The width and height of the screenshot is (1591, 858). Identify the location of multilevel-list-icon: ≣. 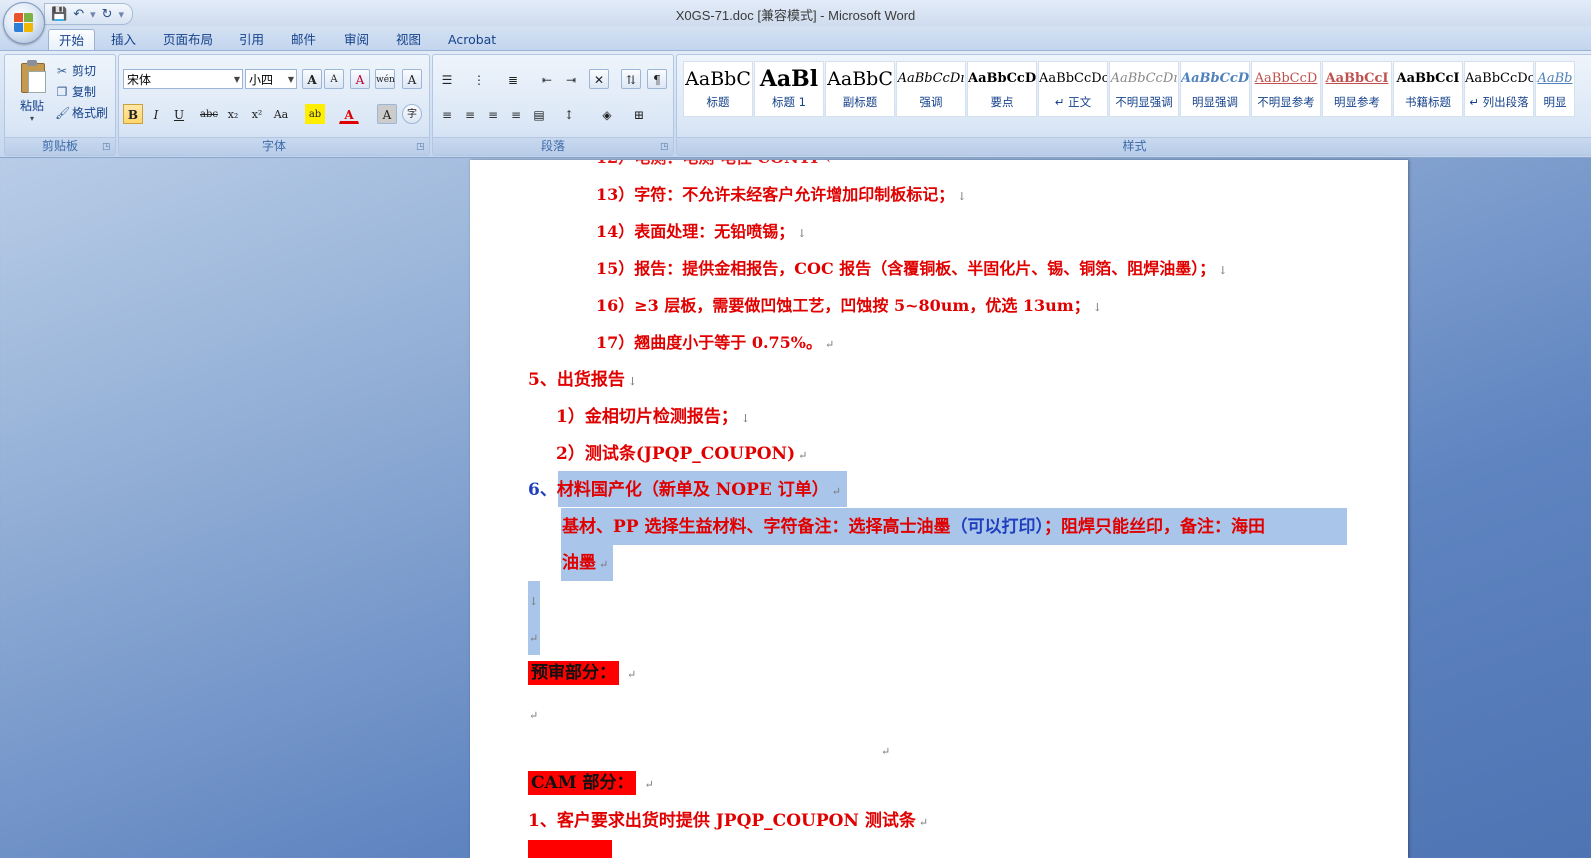
(513, 79).